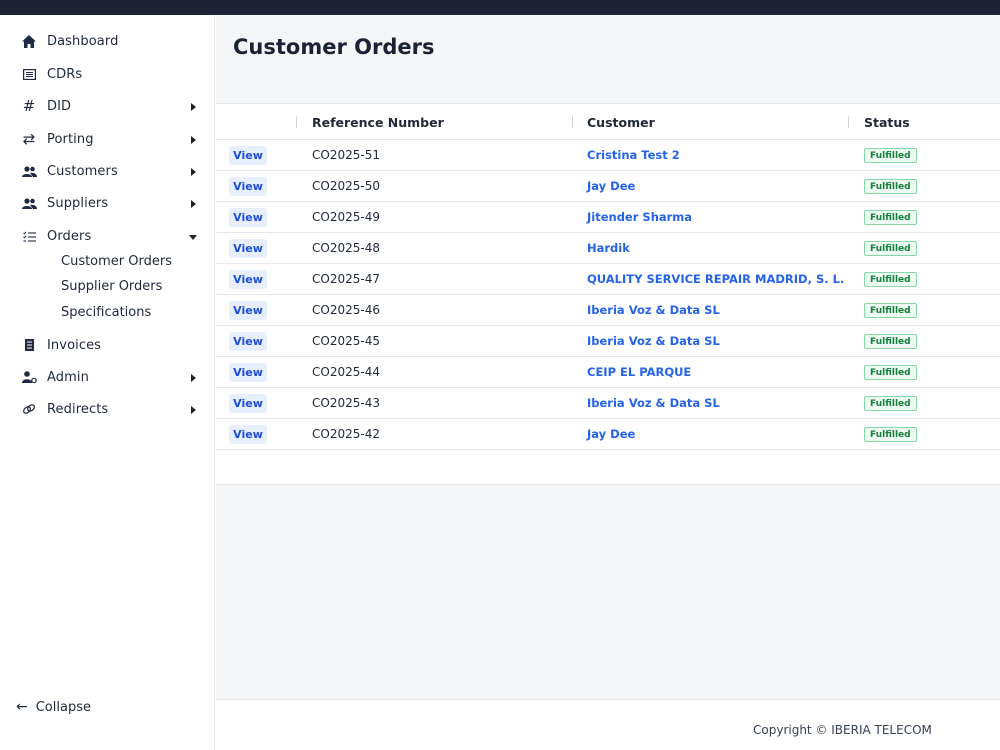 This screenshot has height=750, width=1000. Describe the element at coordinates (621, 122) in the screenshot. I see `column-header-customer: Customer` at that location.